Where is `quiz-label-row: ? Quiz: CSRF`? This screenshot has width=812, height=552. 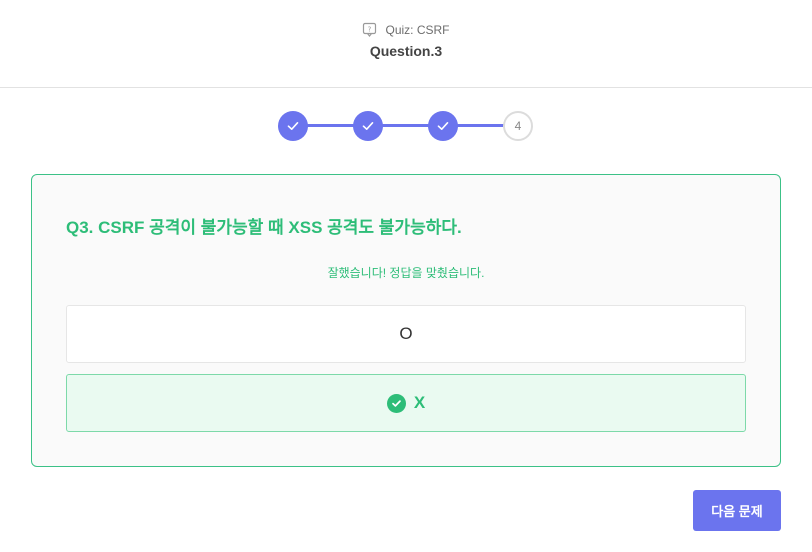 quiz-label-row: ? Quiz: CSRF is located at coordinates (406, 29).